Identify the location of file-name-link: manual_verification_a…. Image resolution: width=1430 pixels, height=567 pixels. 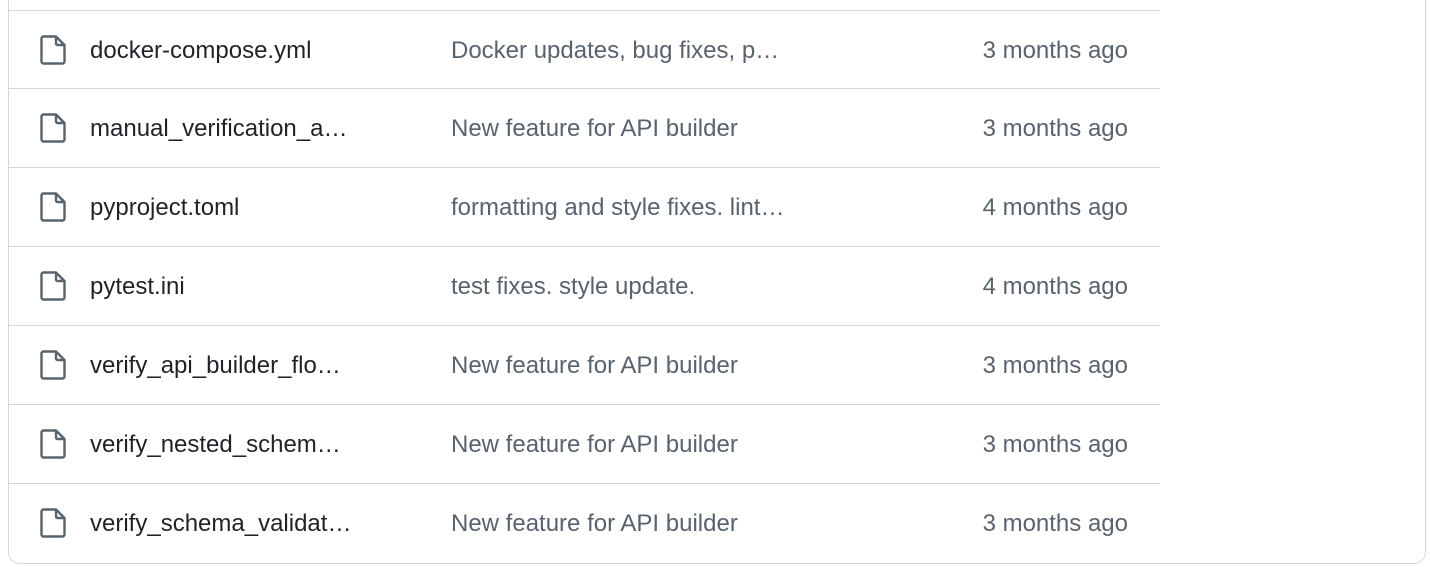
(218, 128).